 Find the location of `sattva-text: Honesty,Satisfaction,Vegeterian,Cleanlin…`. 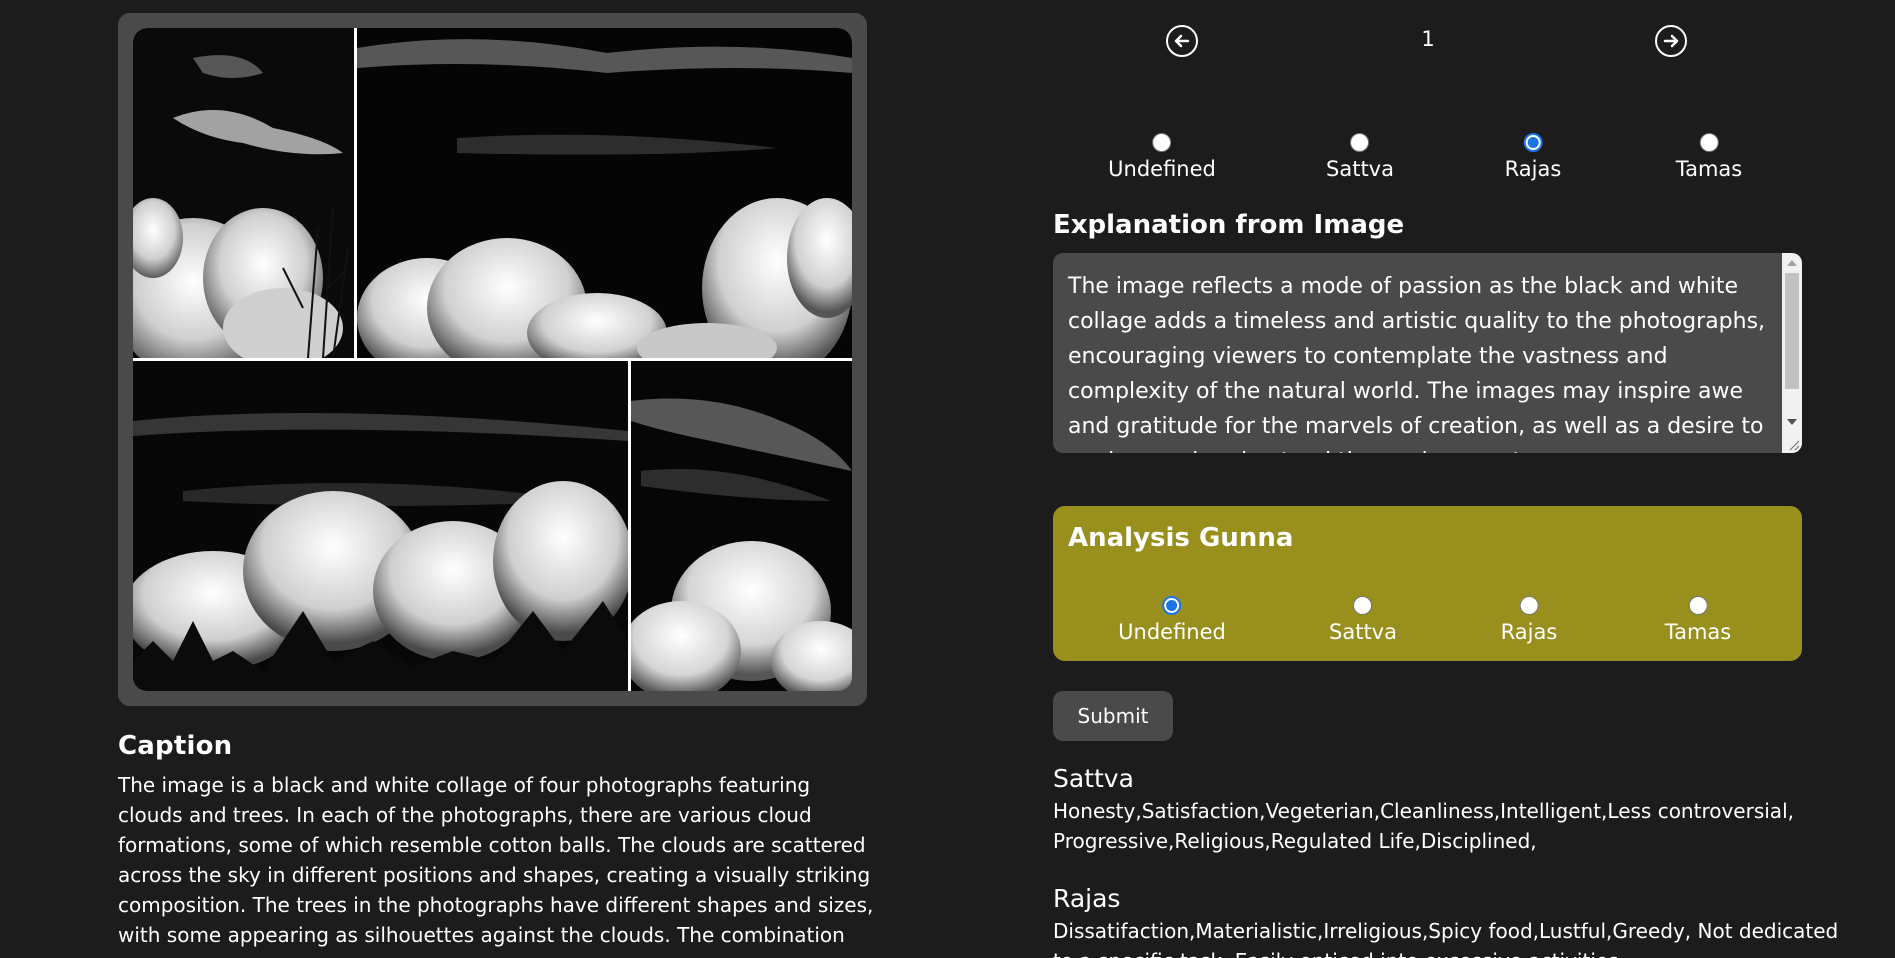

sattva-text: Honesty,Satisfaction,Vegeterian,Cleanlin… is located at coordinates (1423, 826).